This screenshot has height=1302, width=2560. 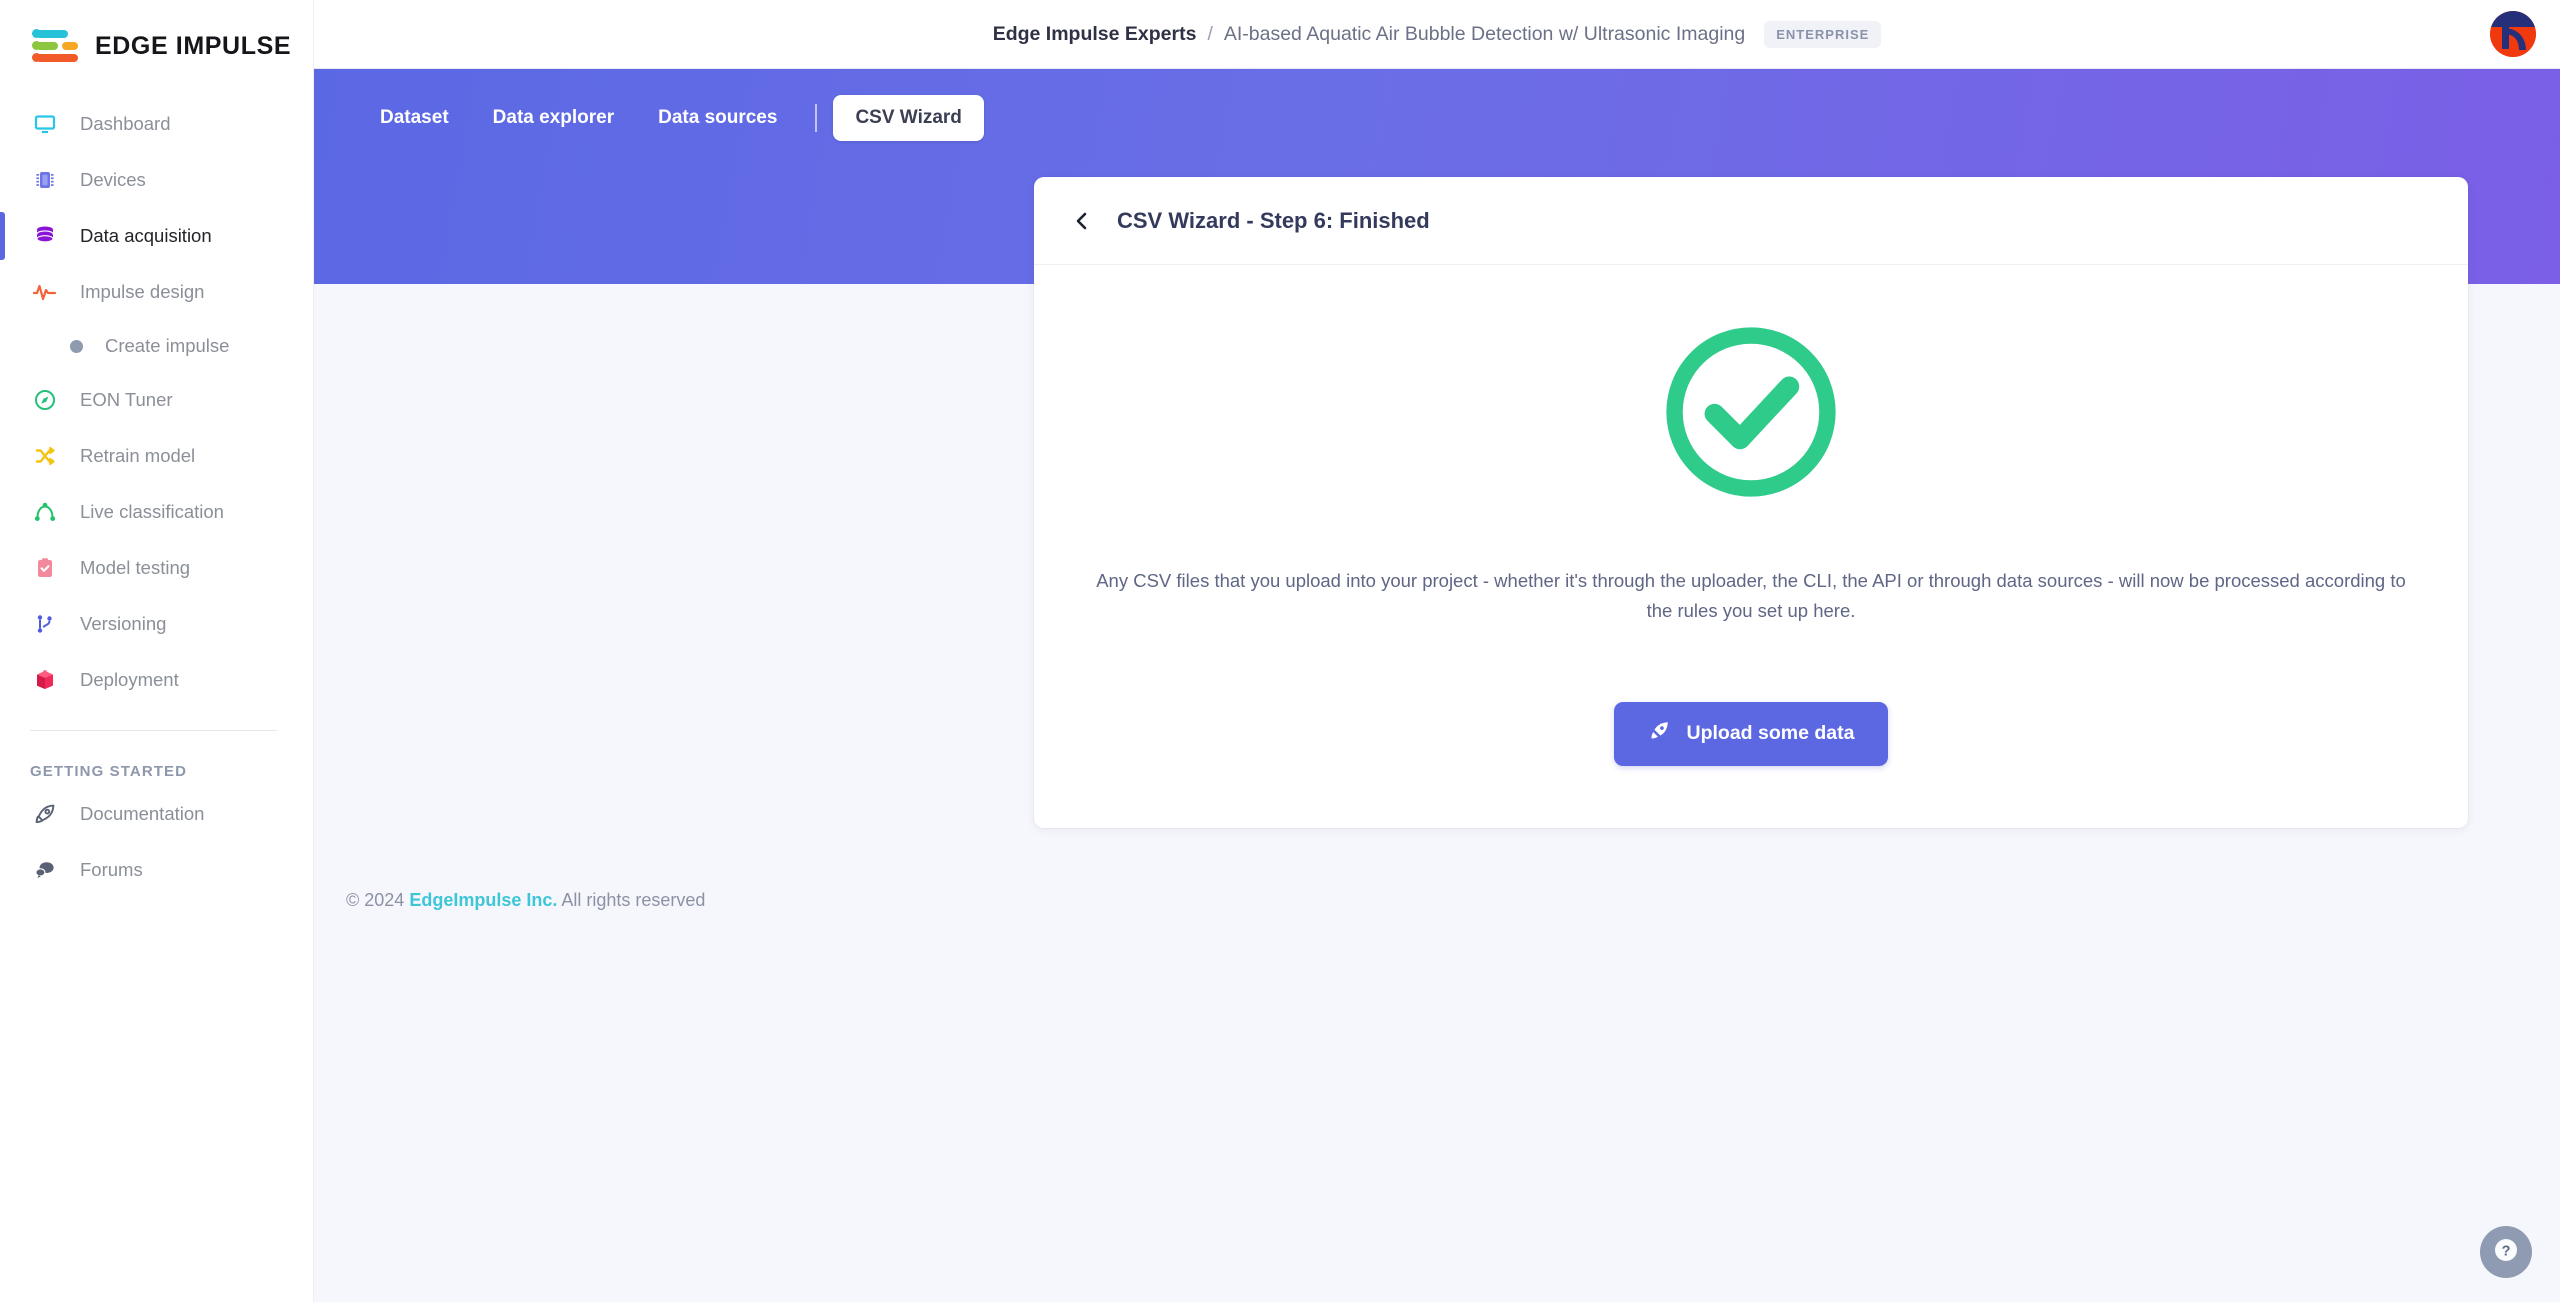 What do you see at coordinates (123, 623) in the screenshot?
I see `sidebar-item-label: Versioning` at bounding box center [123, 623].